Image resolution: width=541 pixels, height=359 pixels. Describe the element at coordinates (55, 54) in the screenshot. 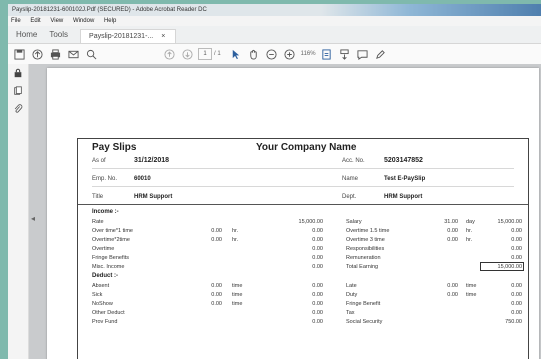

I see `print-icon` at that location.